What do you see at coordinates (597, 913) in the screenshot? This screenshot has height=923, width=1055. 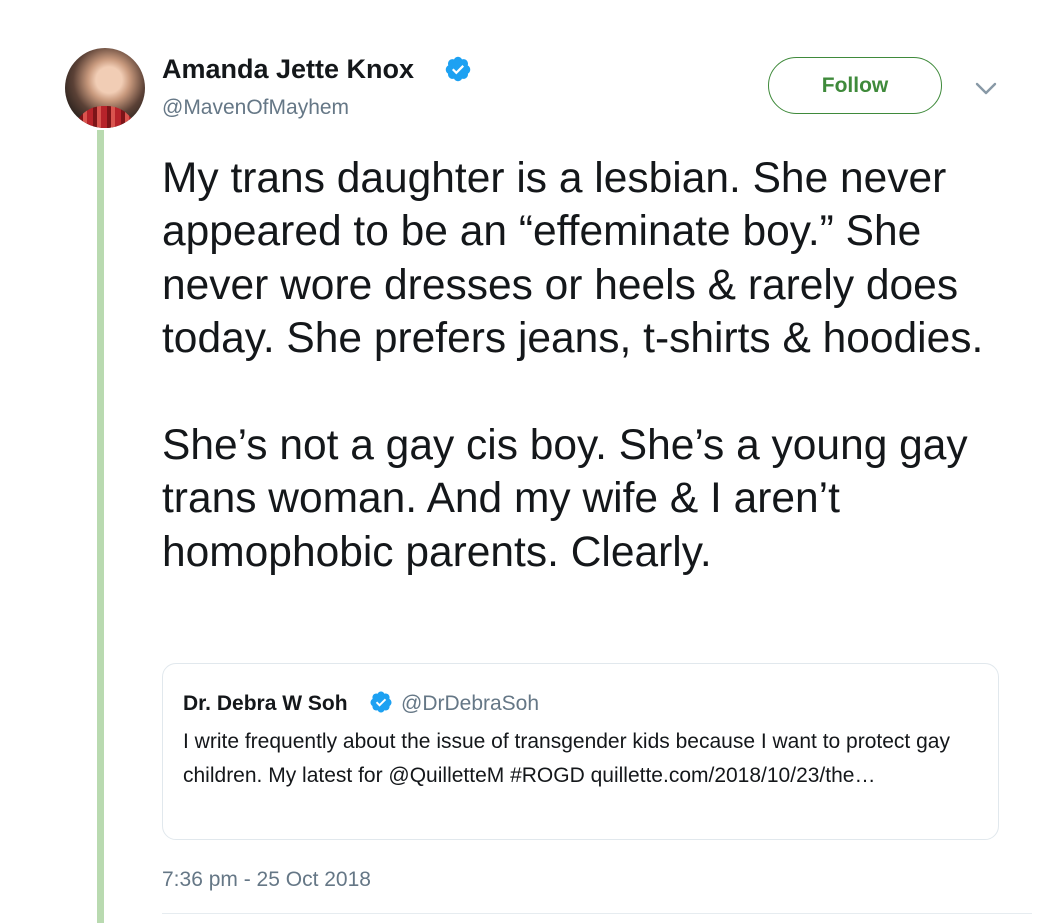 I see `divider` at bounding box center [597, 913].